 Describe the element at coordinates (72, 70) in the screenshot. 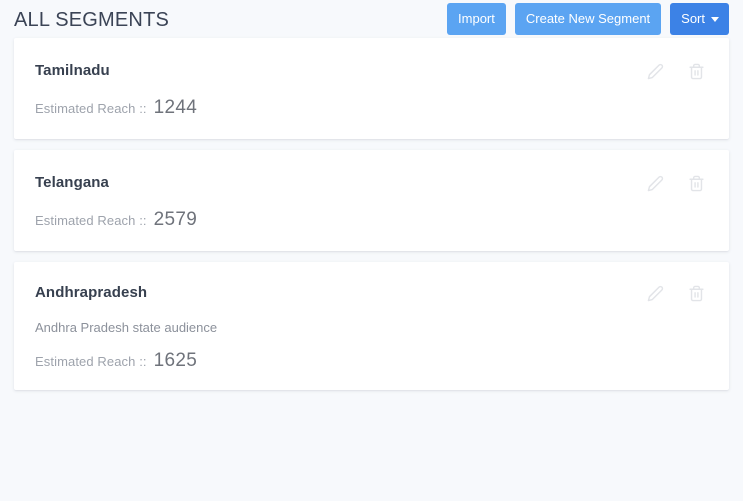

I see `segment-name: Tamilnadu` at that location.